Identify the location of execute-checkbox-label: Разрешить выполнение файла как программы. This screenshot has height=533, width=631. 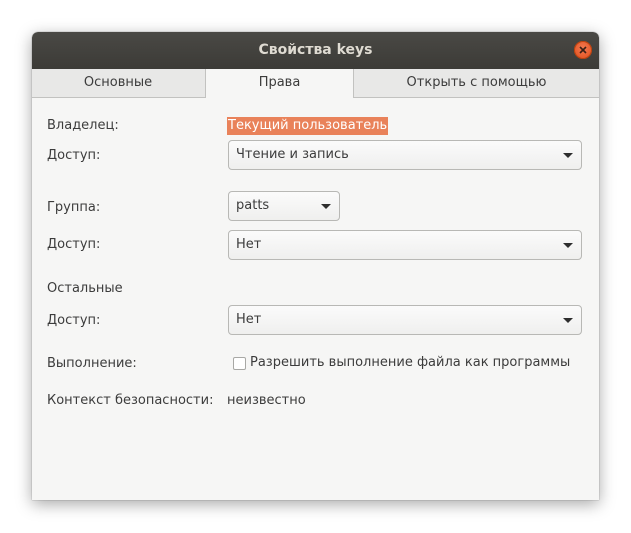
(410, 362).